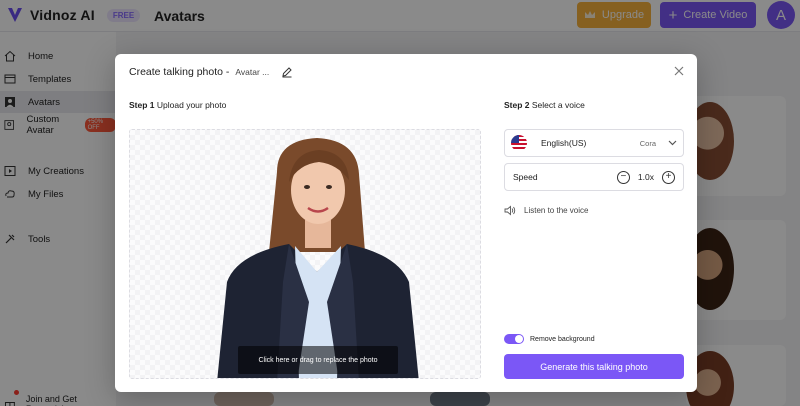  Describe the element at coordinates (179, 72) in the screenshot. I see `dialog-title-text: Create talking photo -` at that location.